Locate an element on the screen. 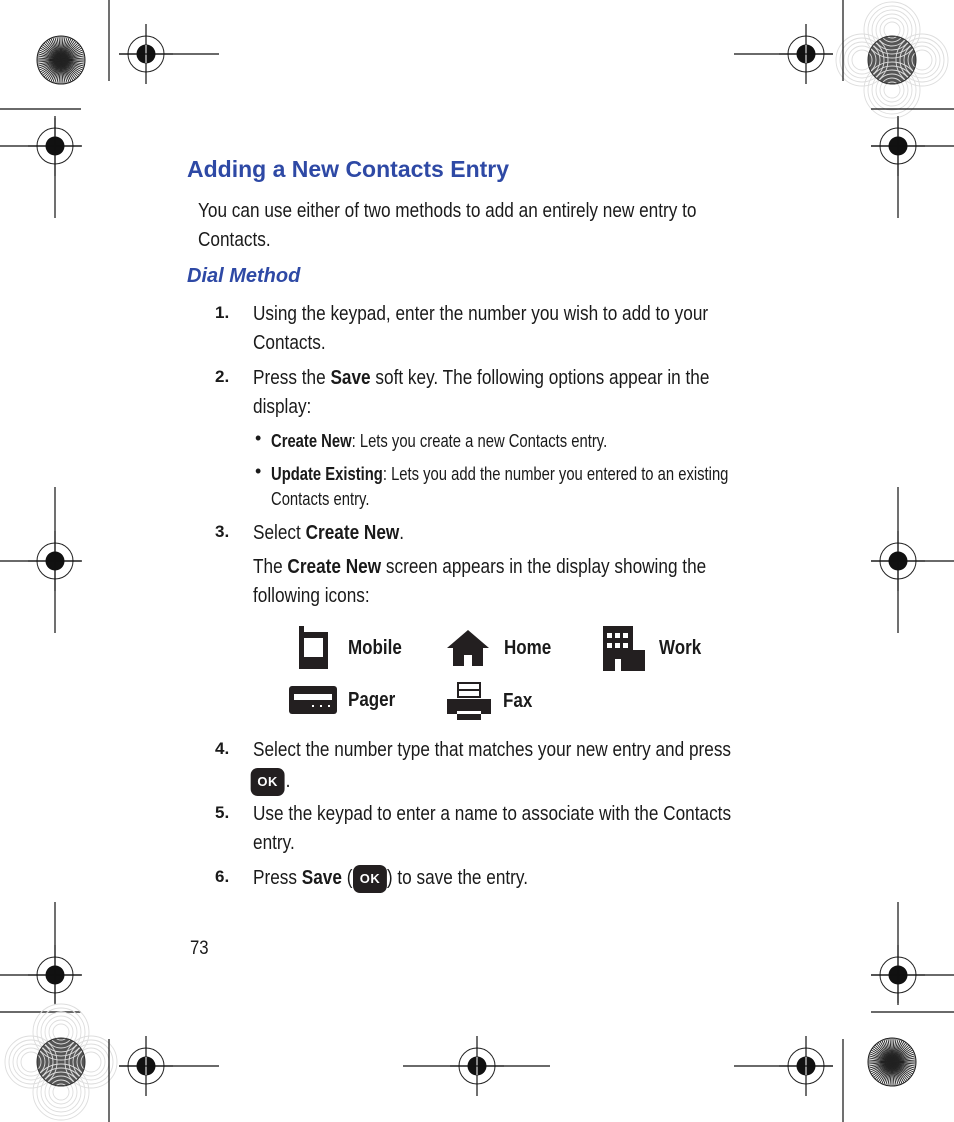 The image size is (954, 1122). home-icon is located at coordinates (468, 648).